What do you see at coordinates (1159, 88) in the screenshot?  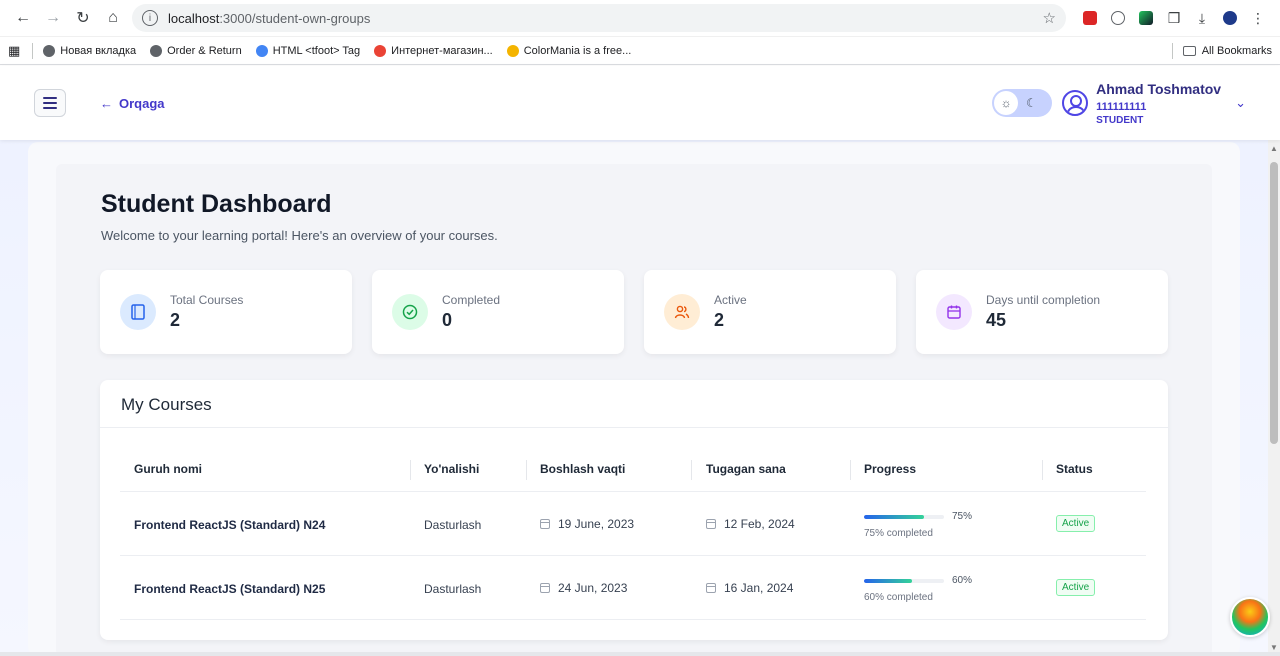 I see `user-name: Ahmad Toshmatov` at bounding box center [1159, 88].